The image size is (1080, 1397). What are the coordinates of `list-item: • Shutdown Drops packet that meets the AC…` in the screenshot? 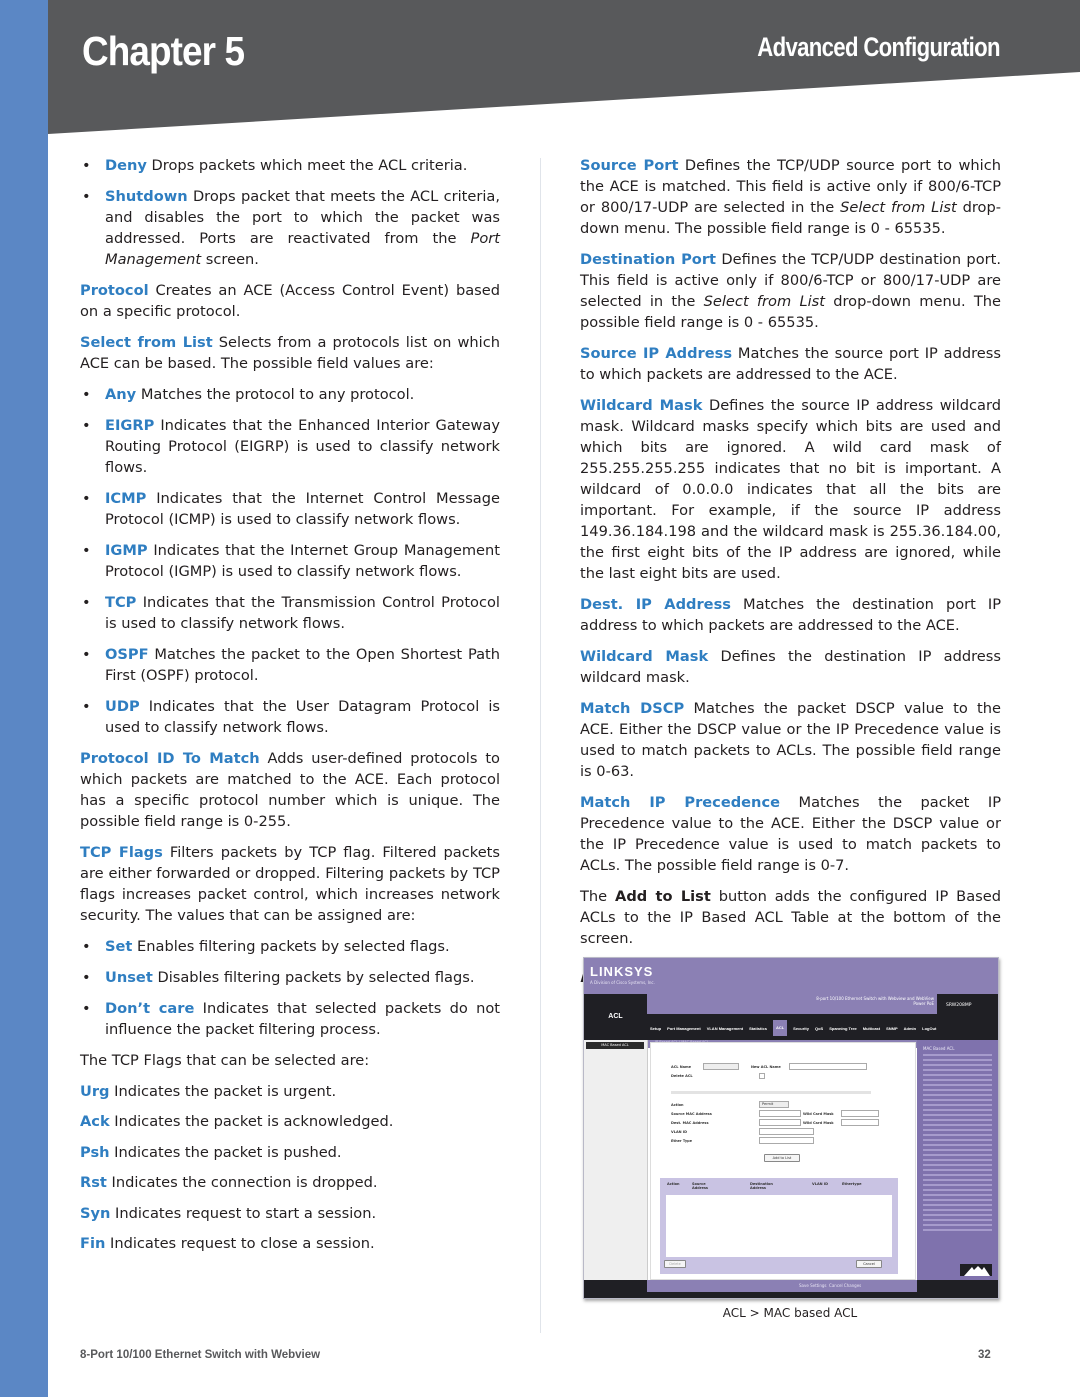 It's located at (291, 228).